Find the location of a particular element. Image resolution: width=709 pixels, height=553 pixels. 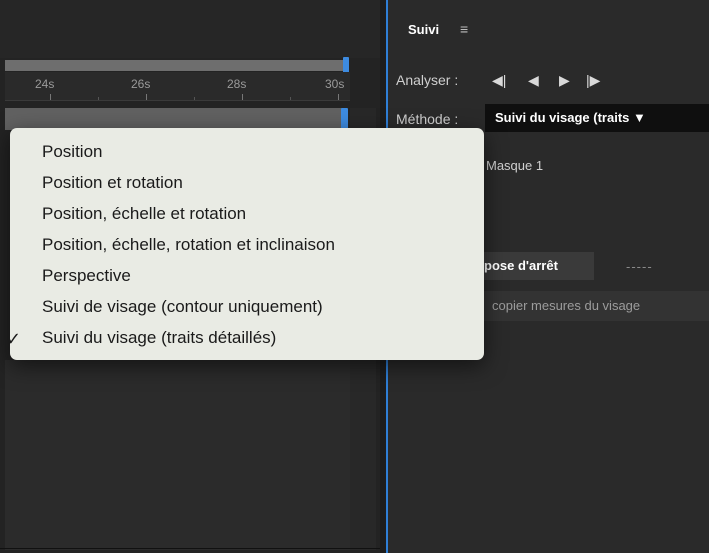

play-forward-icon: ▶ is located at coordinates (564, 80).